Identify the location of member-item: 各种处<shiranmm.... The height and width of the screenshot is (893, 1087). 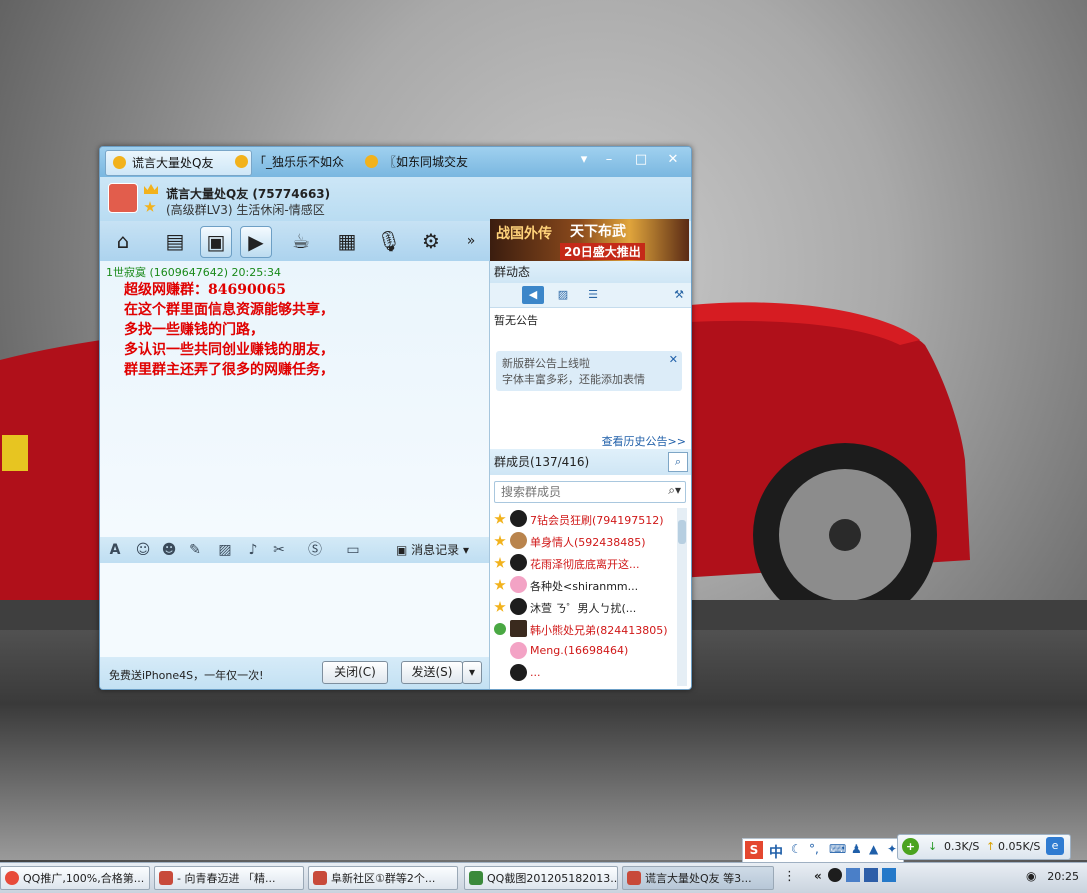
(584, 585).